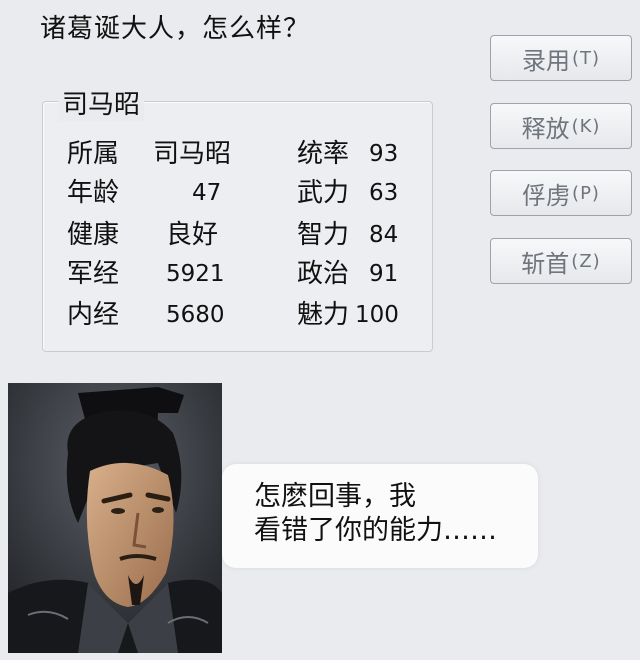  I want to click on stat-label-affiliation: 所属, so click(93, 154).